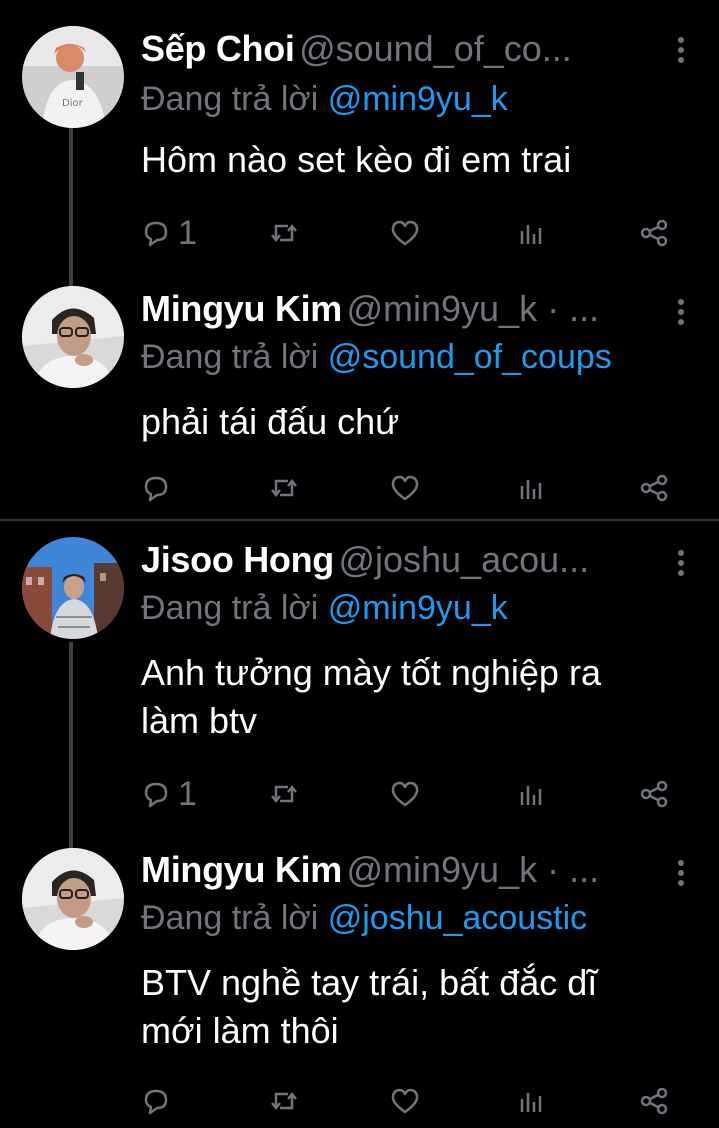 The width and height of the screenshot is (719, 1128). What do you see at coordinates (457, 918) in the screenshot?
I see `mention-link: @joshu_acoustic` at bounding box center [457, 918].